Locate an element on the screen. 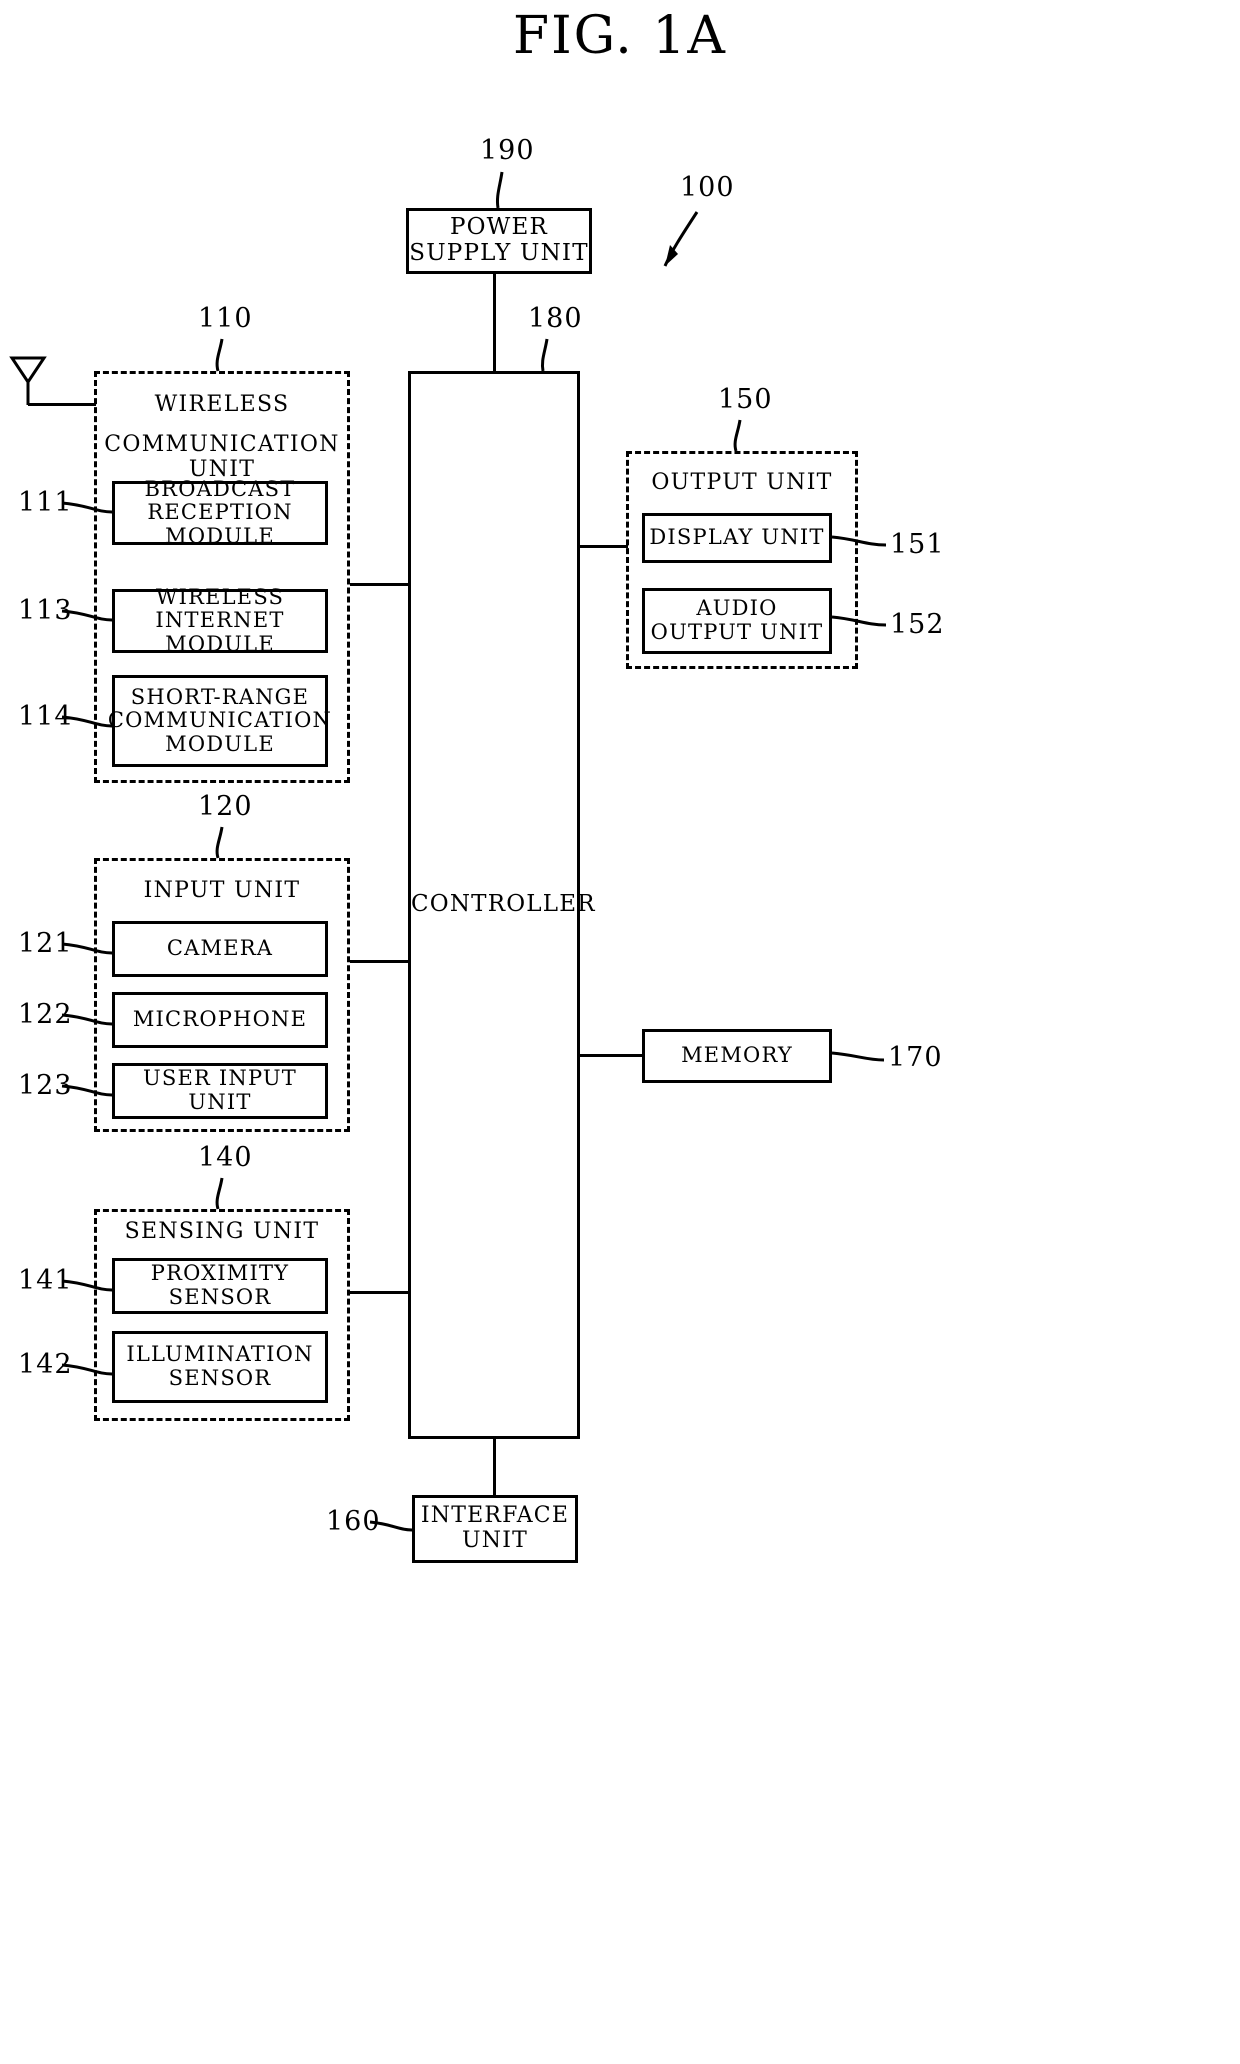 The height and width of the screenshot is (2064, 1240). display-unit-label: DISPLAY UNIT is located at coordinates (737, 537).